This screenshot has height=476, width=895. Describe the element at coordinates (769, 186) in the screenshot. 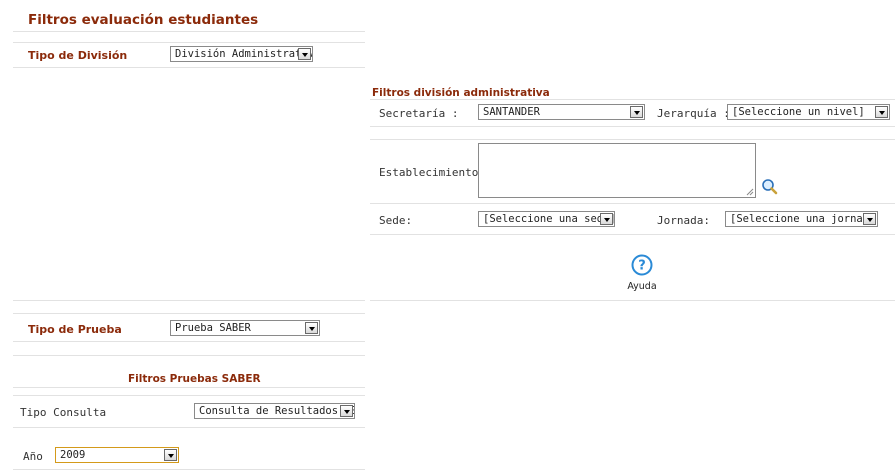

I see `search-icon` at that location.